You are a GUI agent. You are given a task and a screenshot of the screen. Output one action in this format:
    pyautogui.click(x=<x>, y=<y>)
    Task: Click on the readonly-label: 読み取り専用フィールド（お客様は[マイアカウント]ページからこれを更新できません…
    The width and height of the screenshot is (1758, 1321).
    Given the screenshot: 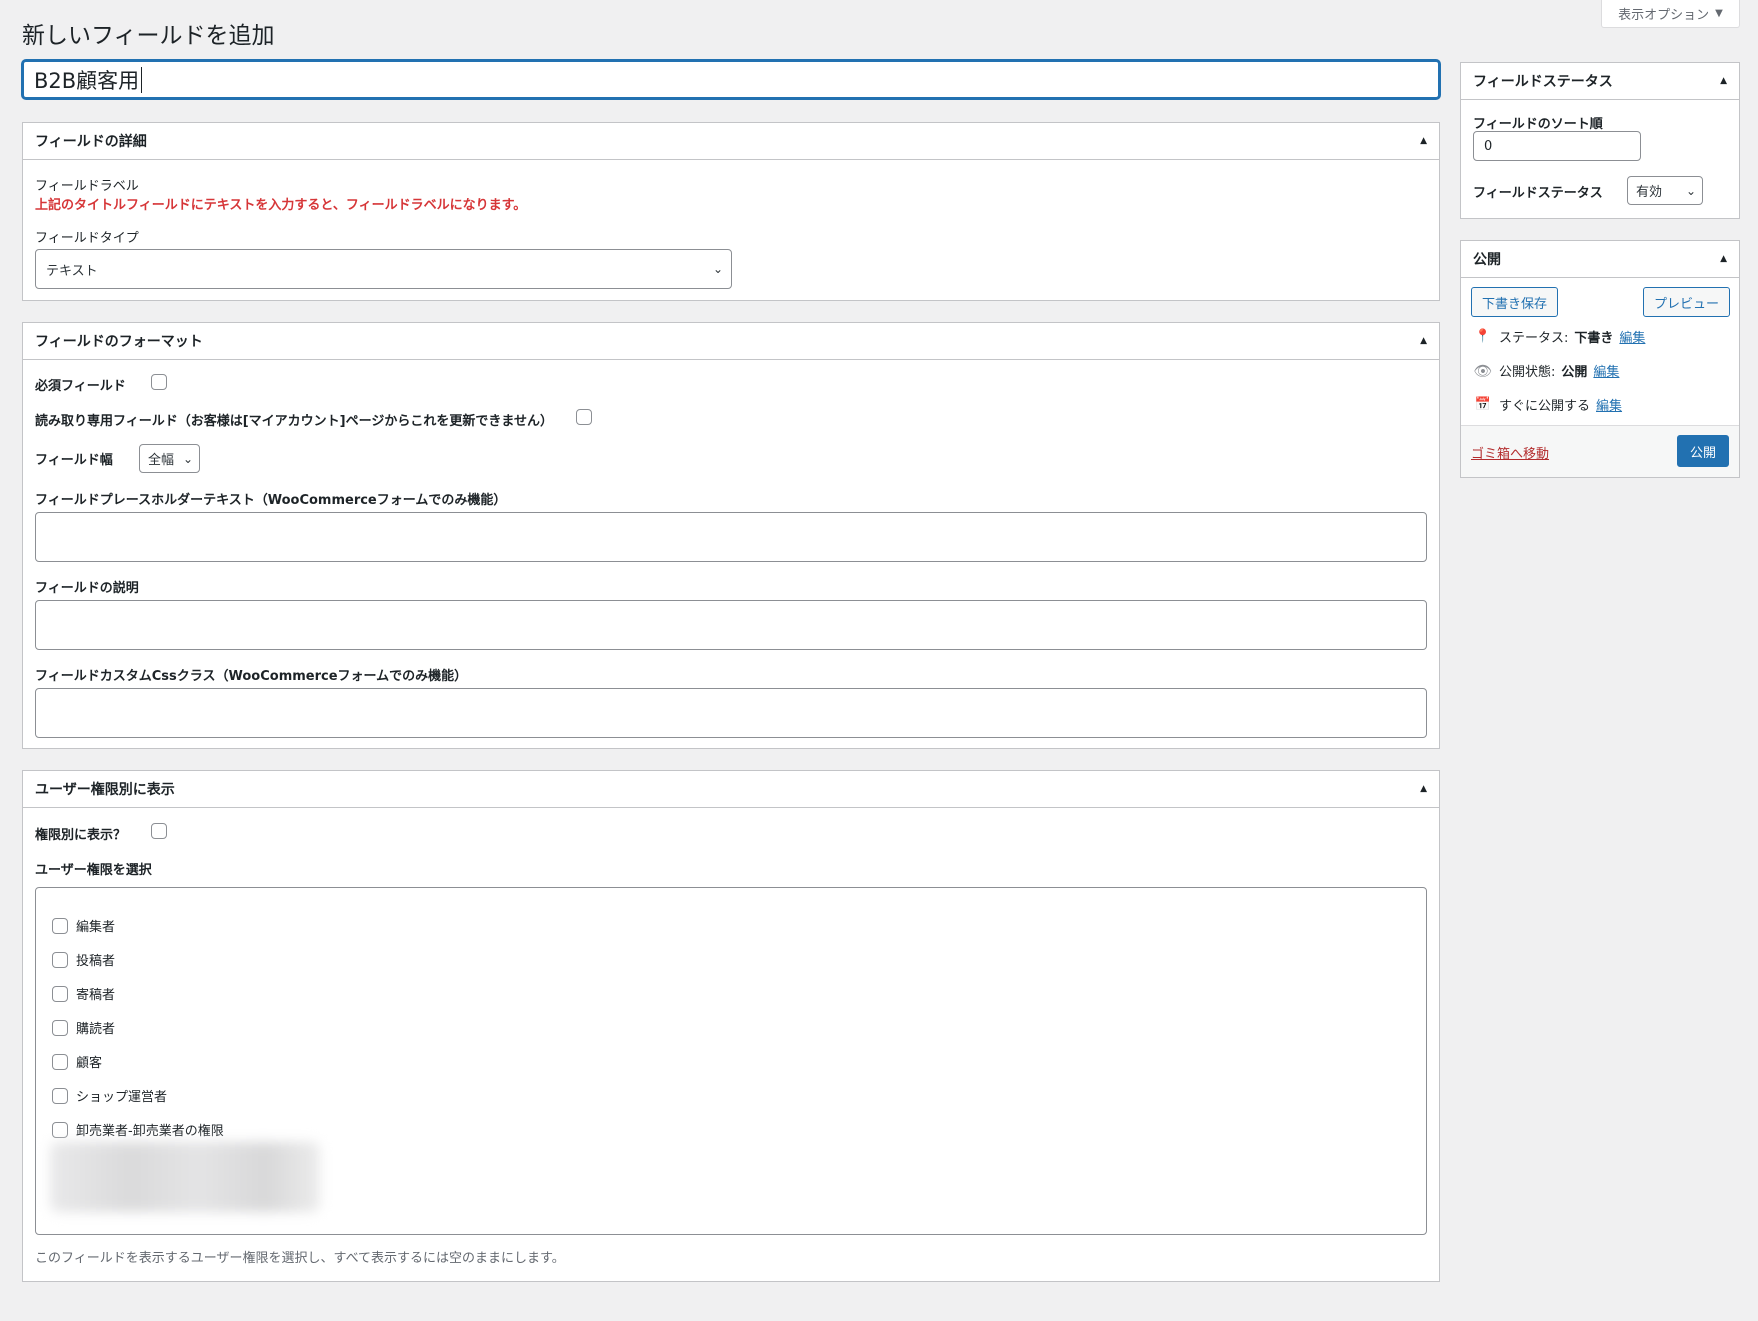 What is the action you would take?
    pyautogui.click(x=294, y=421)
    